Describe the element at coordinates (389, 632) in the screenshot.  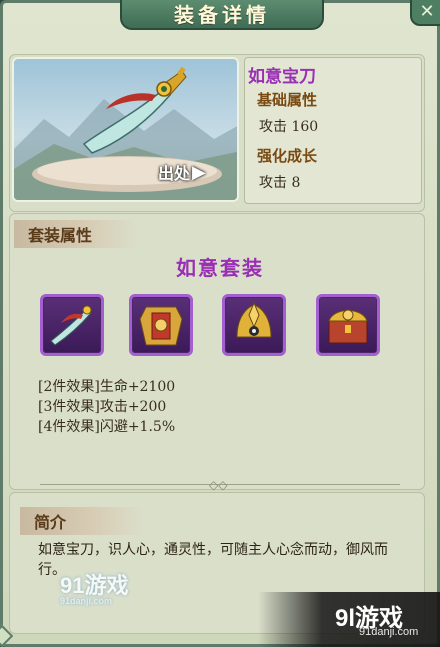
I see `watermark-right-url: 91danji.com` at that location.